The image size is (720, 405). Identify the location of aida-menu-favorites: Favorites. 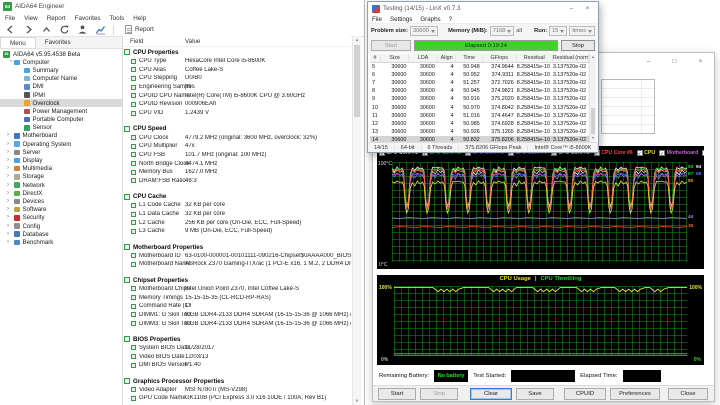
(88, 18).